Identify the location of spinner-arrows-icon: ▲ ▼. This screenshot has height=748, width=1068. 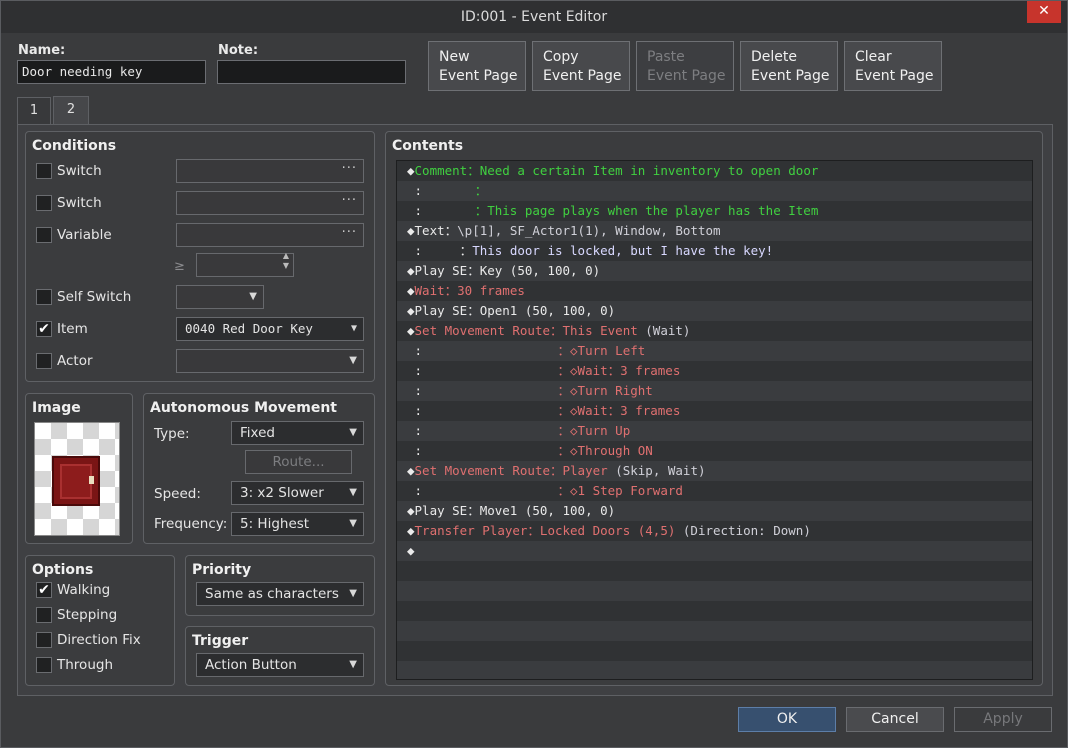
(286, 261).